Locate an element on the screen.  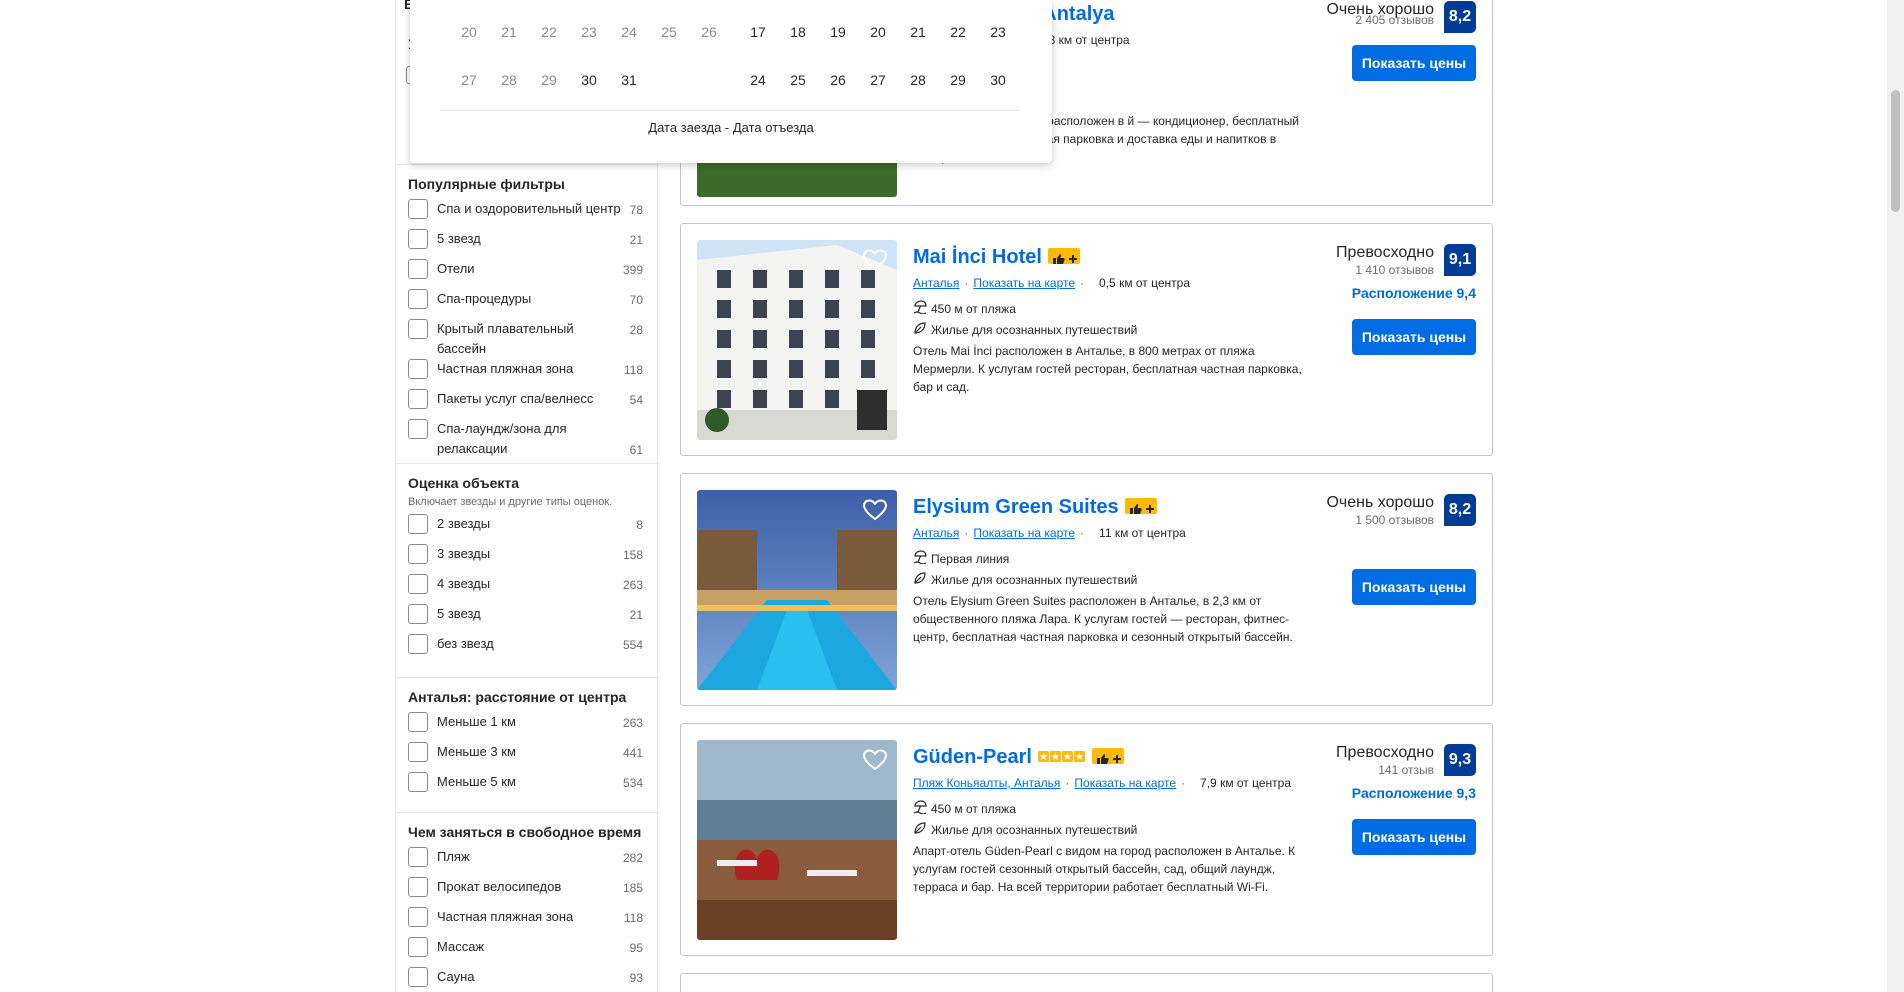
filter-option: Сауна 93 is located at coordinates (527, 979).